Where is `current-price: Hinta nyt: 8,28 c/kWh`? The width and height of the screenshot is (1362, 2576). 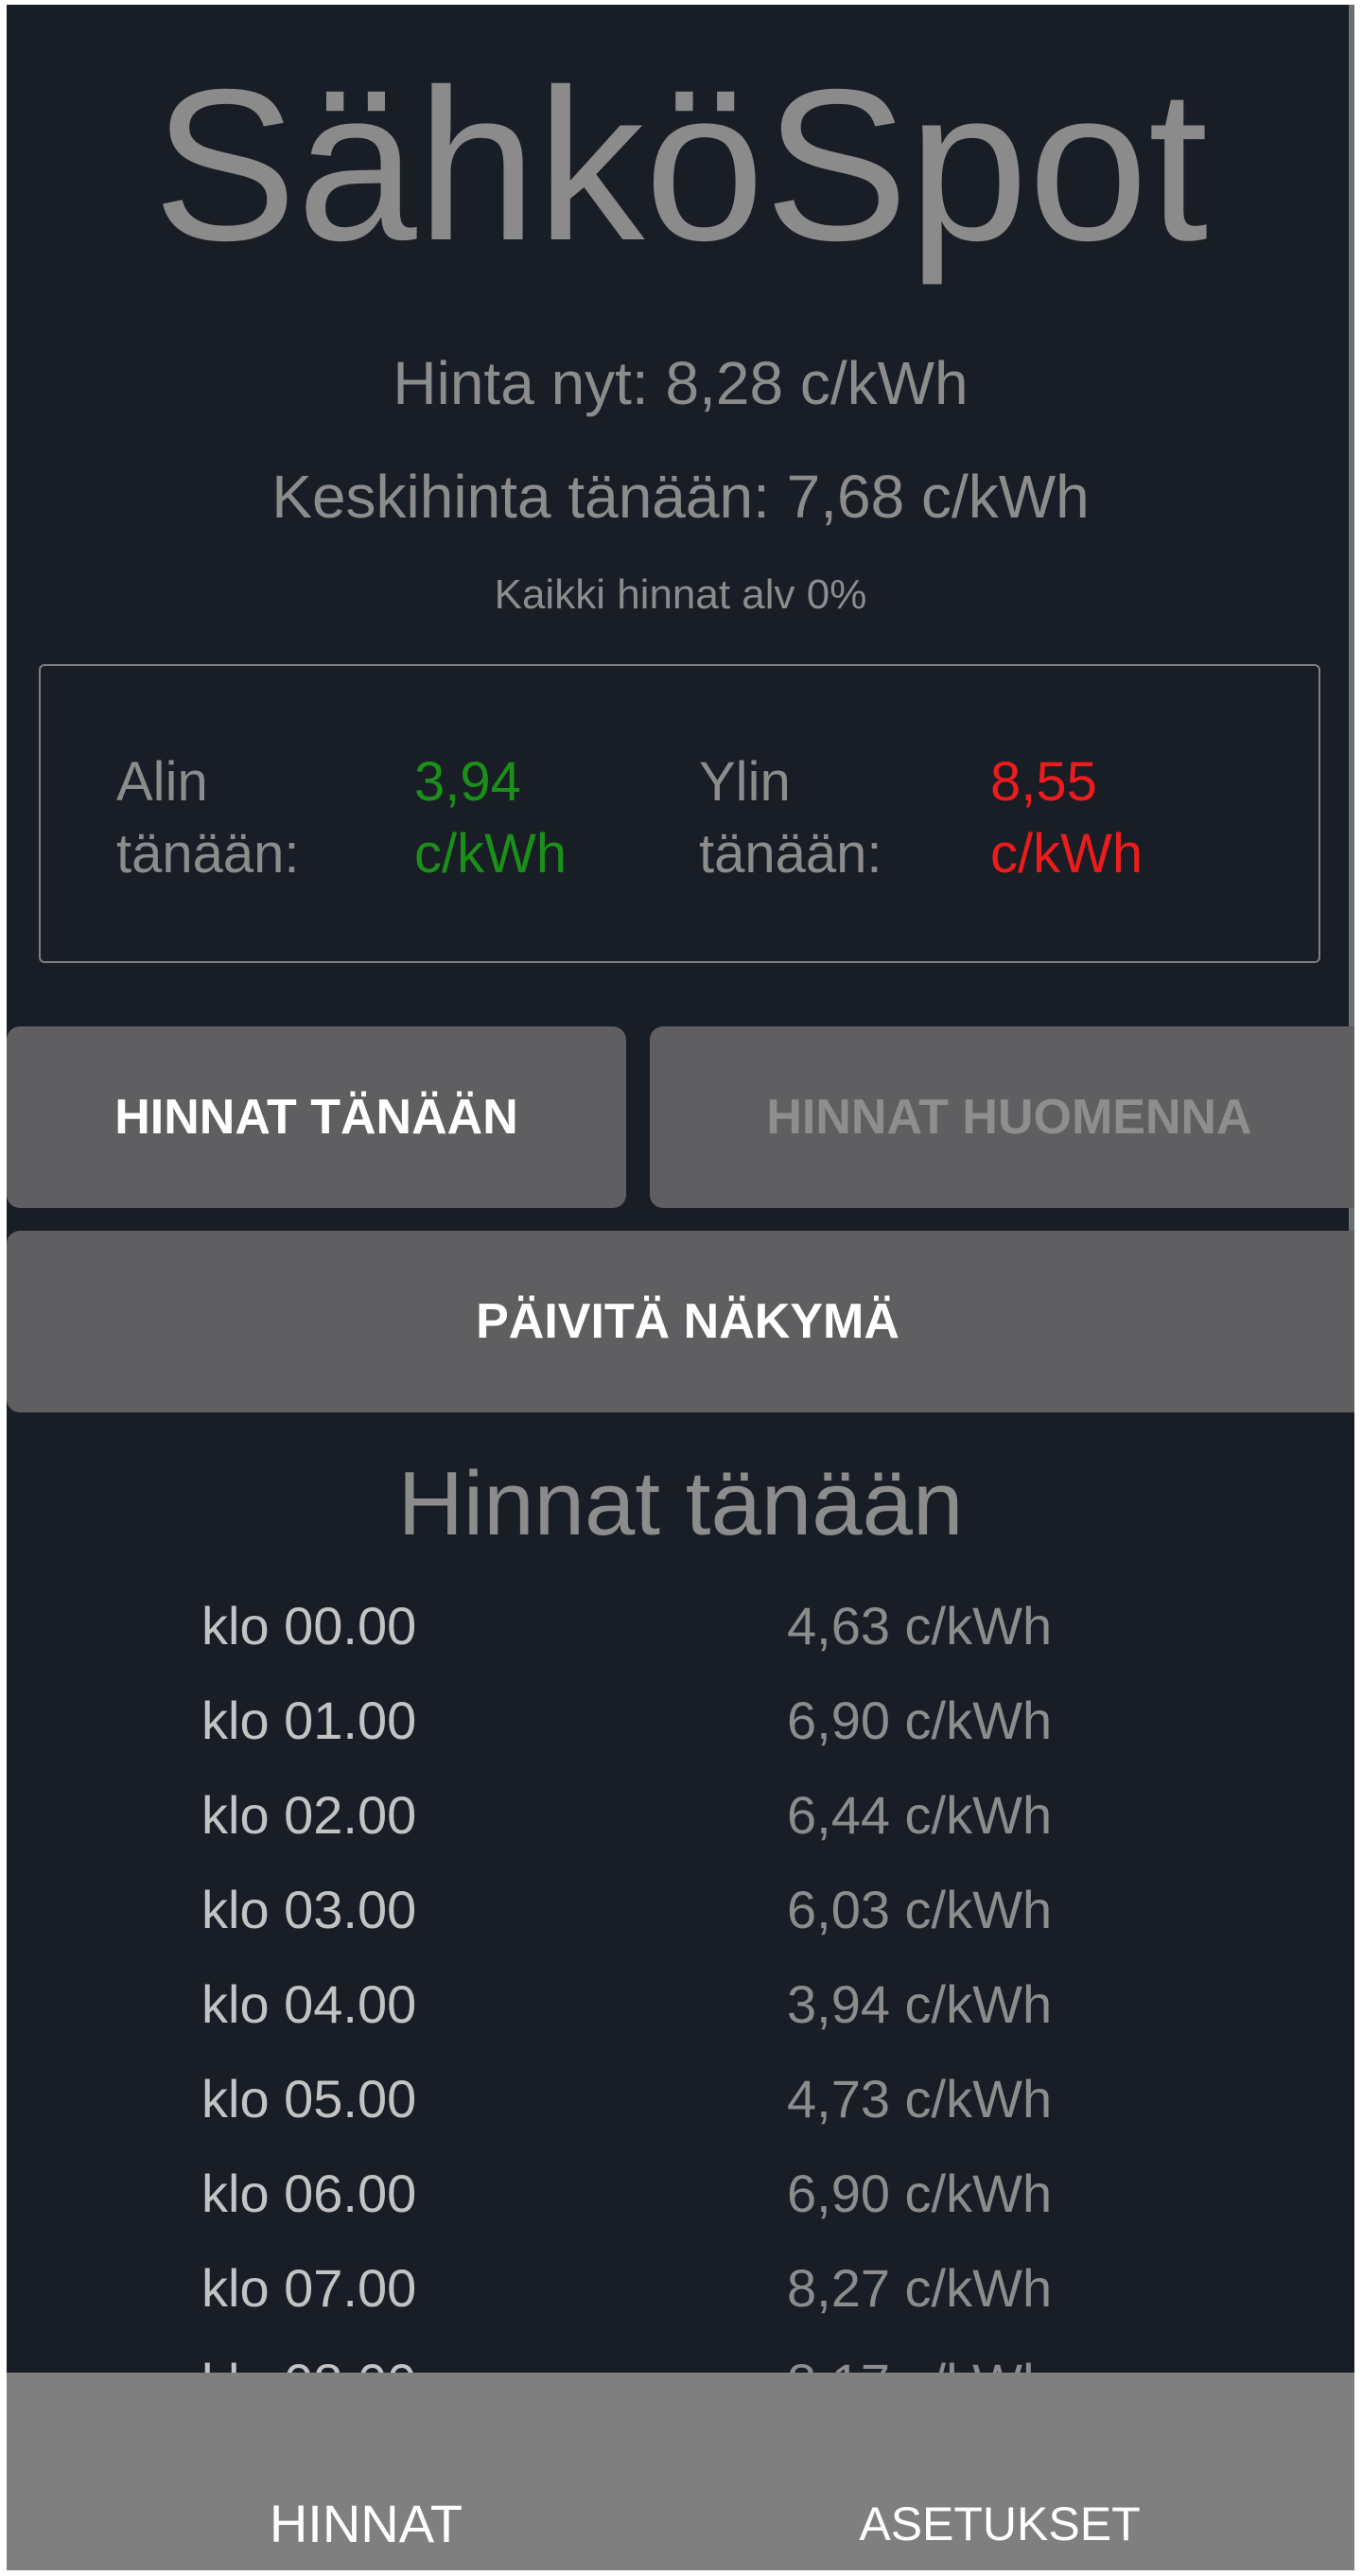
current-price: Hinta nyt: 8,28 c/kWh is located at coordinates (681, 383).